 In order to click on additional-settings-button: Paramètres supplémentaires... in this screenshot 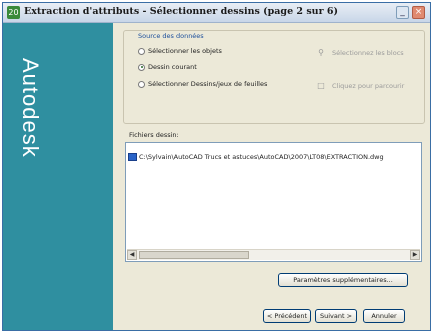, I will do `click(343, 280)`.